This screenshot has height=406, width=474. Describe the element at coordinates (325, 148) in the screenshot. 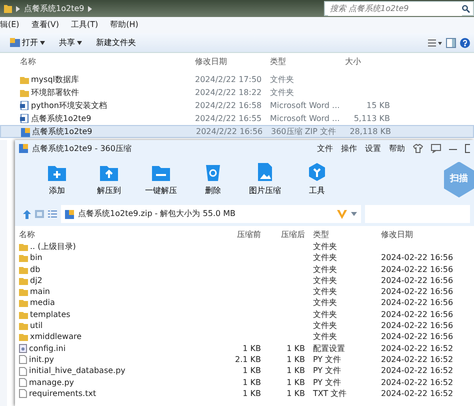

I see `menu-item: 文件` at that location.